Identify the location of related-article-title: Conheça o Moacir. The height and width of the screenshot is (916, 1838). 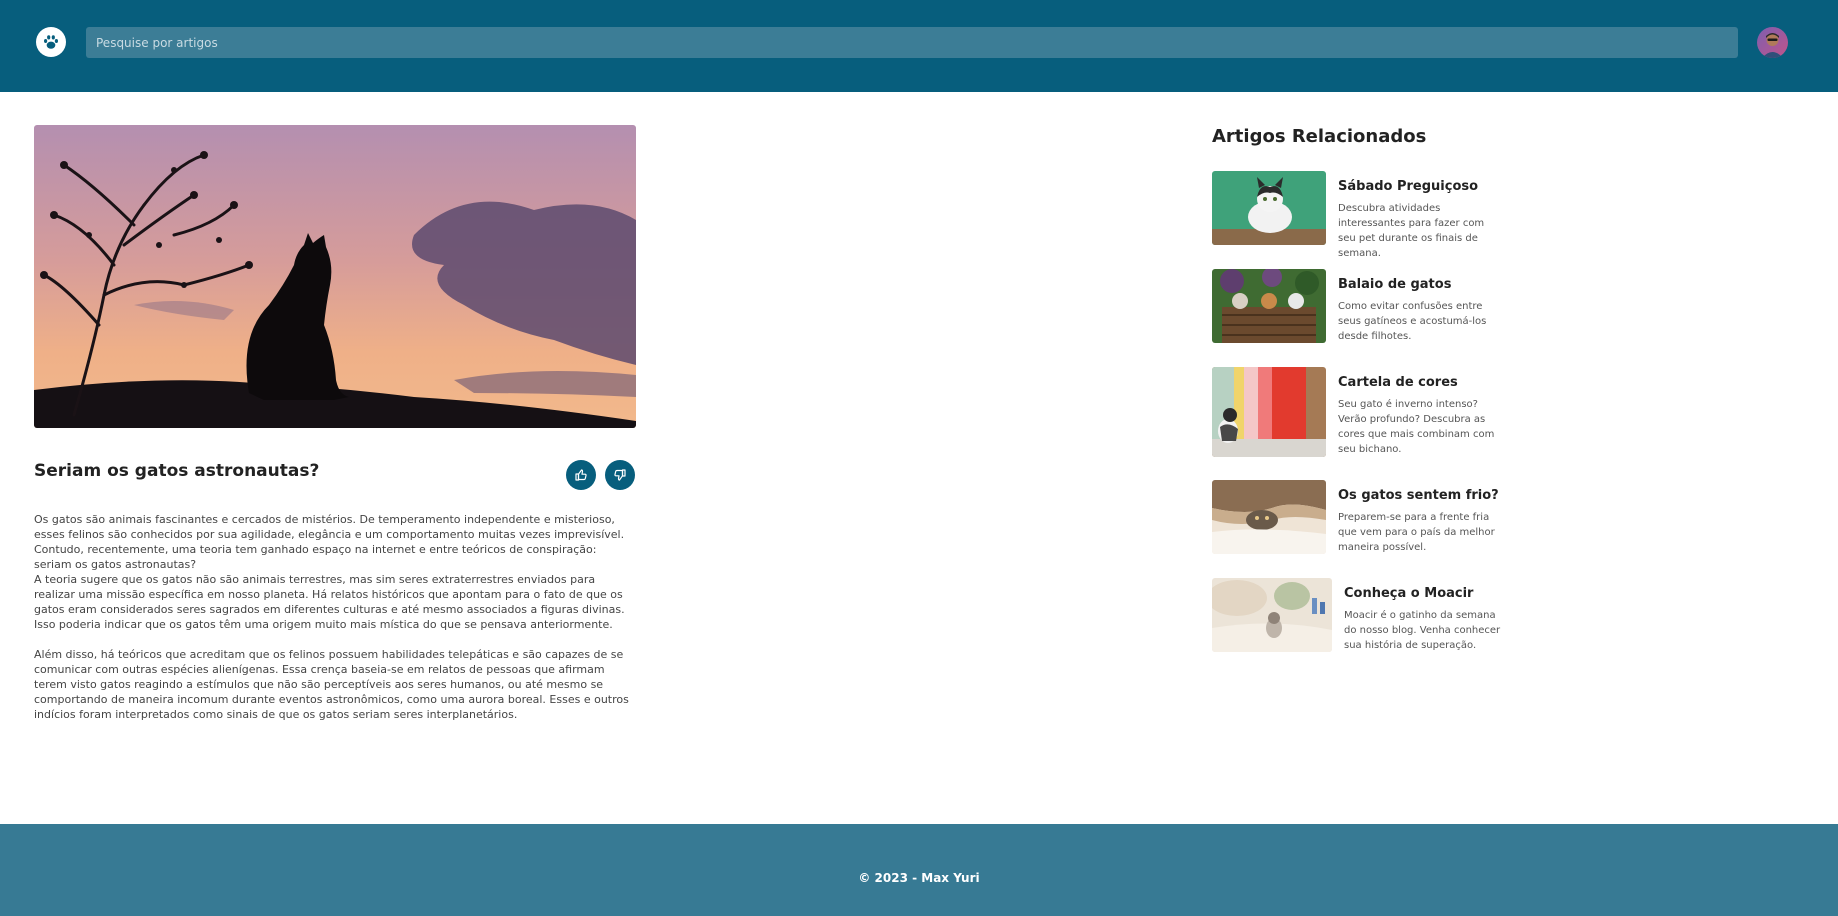
(1408, 593).